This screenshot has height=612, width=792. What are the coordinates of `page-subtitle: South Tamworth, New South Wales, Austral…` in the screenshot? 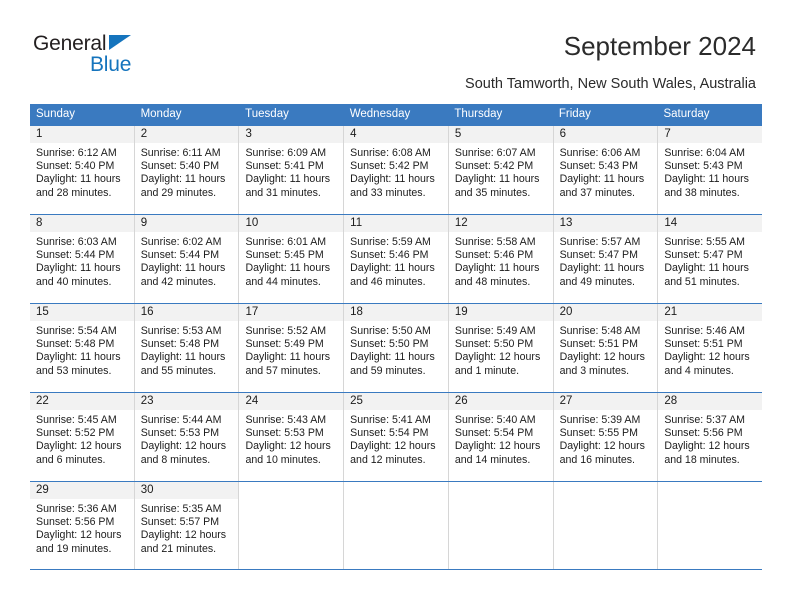 It's located at (610, 84).